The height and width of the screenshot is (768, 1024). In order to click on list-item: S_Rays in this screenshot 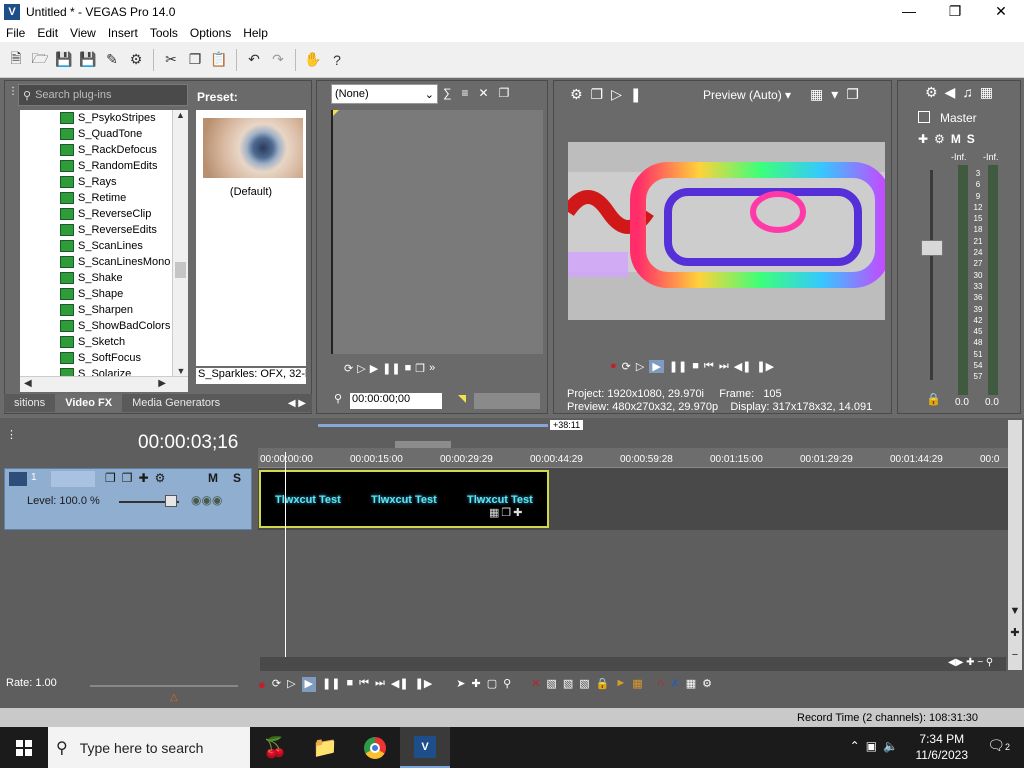, I will do `click(96, 182)`.